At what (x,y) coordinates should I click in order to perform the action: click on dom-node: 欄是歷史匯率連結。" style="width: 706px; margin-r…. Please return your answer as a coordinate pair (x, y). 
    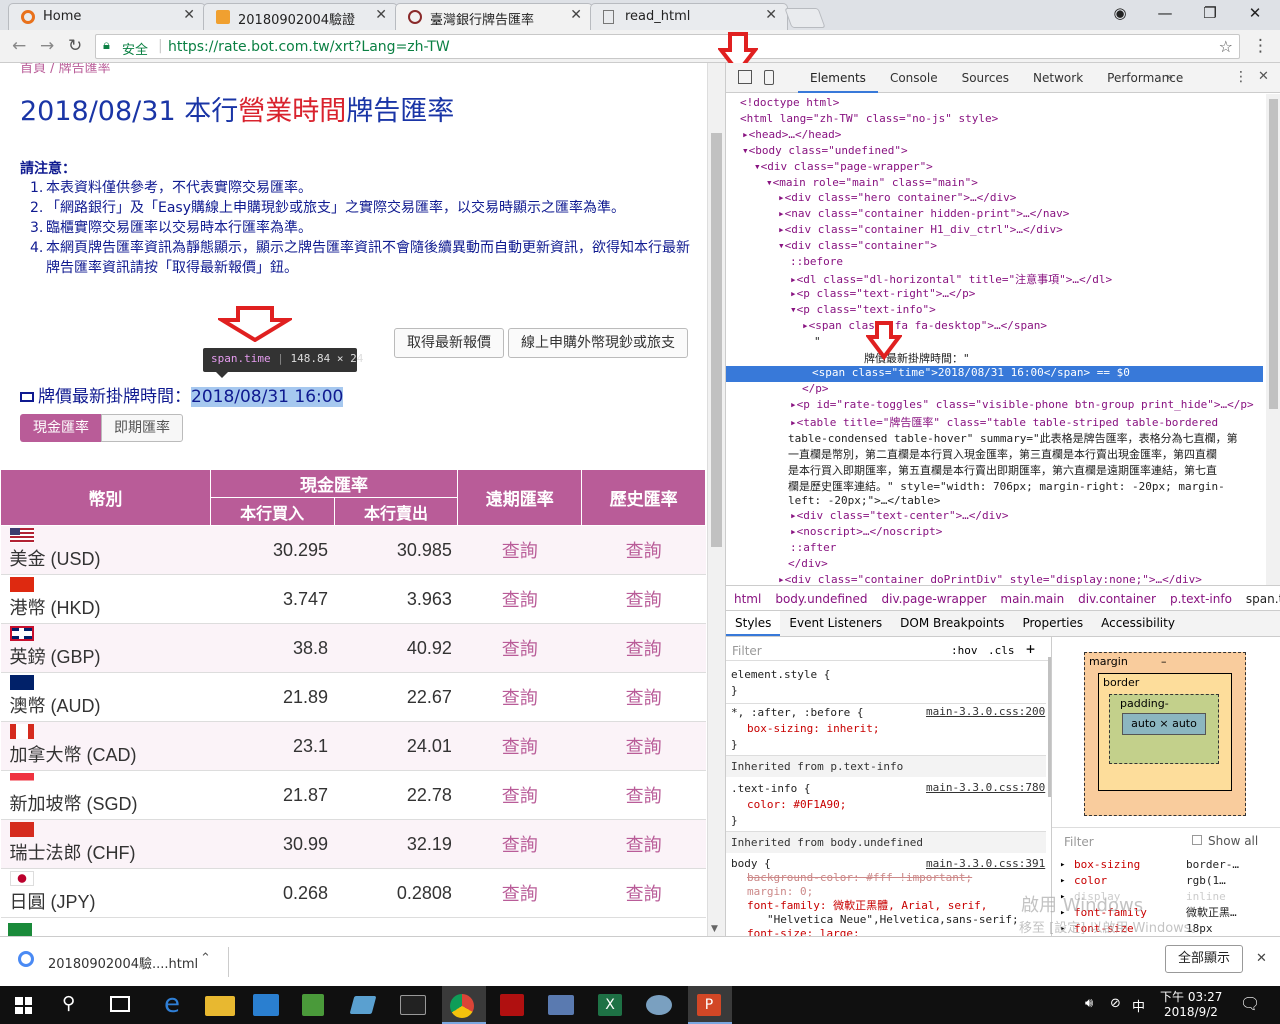
    Looking at the image, I should click on (1006, 486).